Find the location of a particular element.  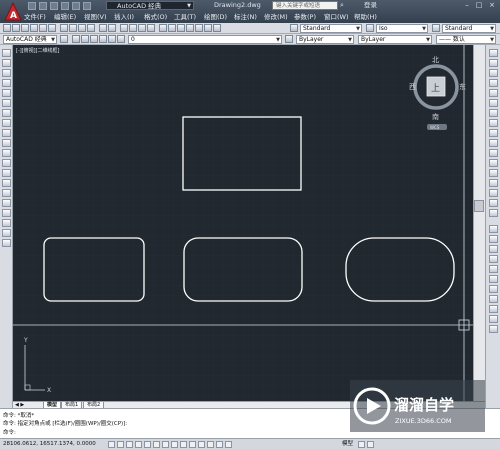

scale-icon is located at coordinates (493, 123).